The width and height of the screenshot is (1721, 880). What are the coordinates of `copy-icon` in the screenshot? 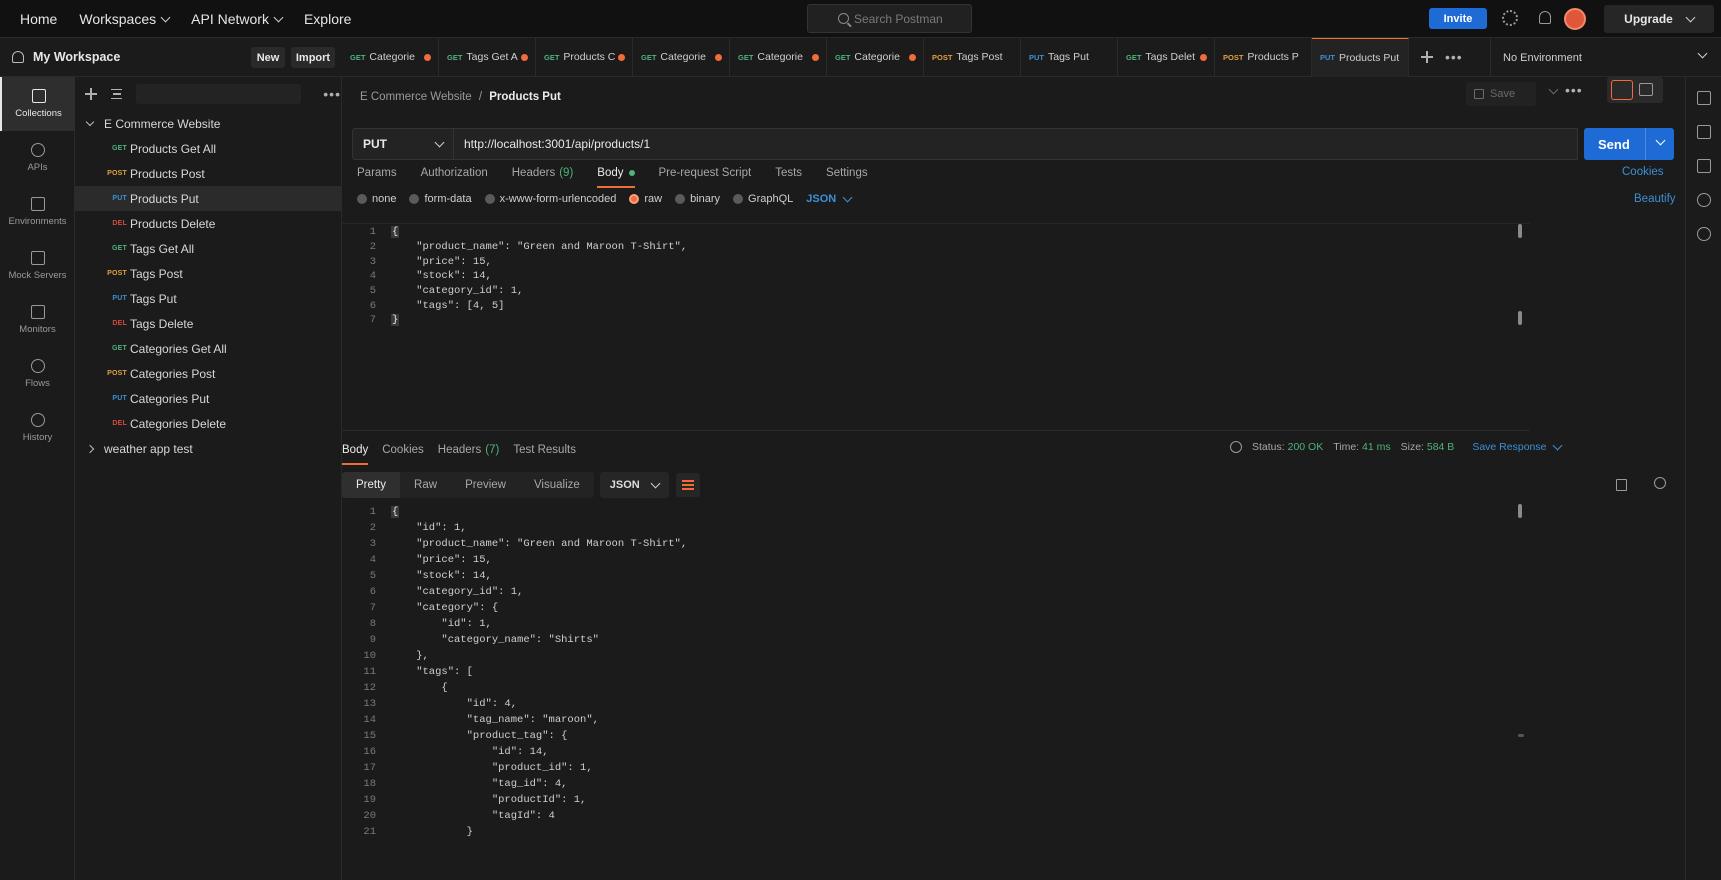 It's located at (1621, 485).